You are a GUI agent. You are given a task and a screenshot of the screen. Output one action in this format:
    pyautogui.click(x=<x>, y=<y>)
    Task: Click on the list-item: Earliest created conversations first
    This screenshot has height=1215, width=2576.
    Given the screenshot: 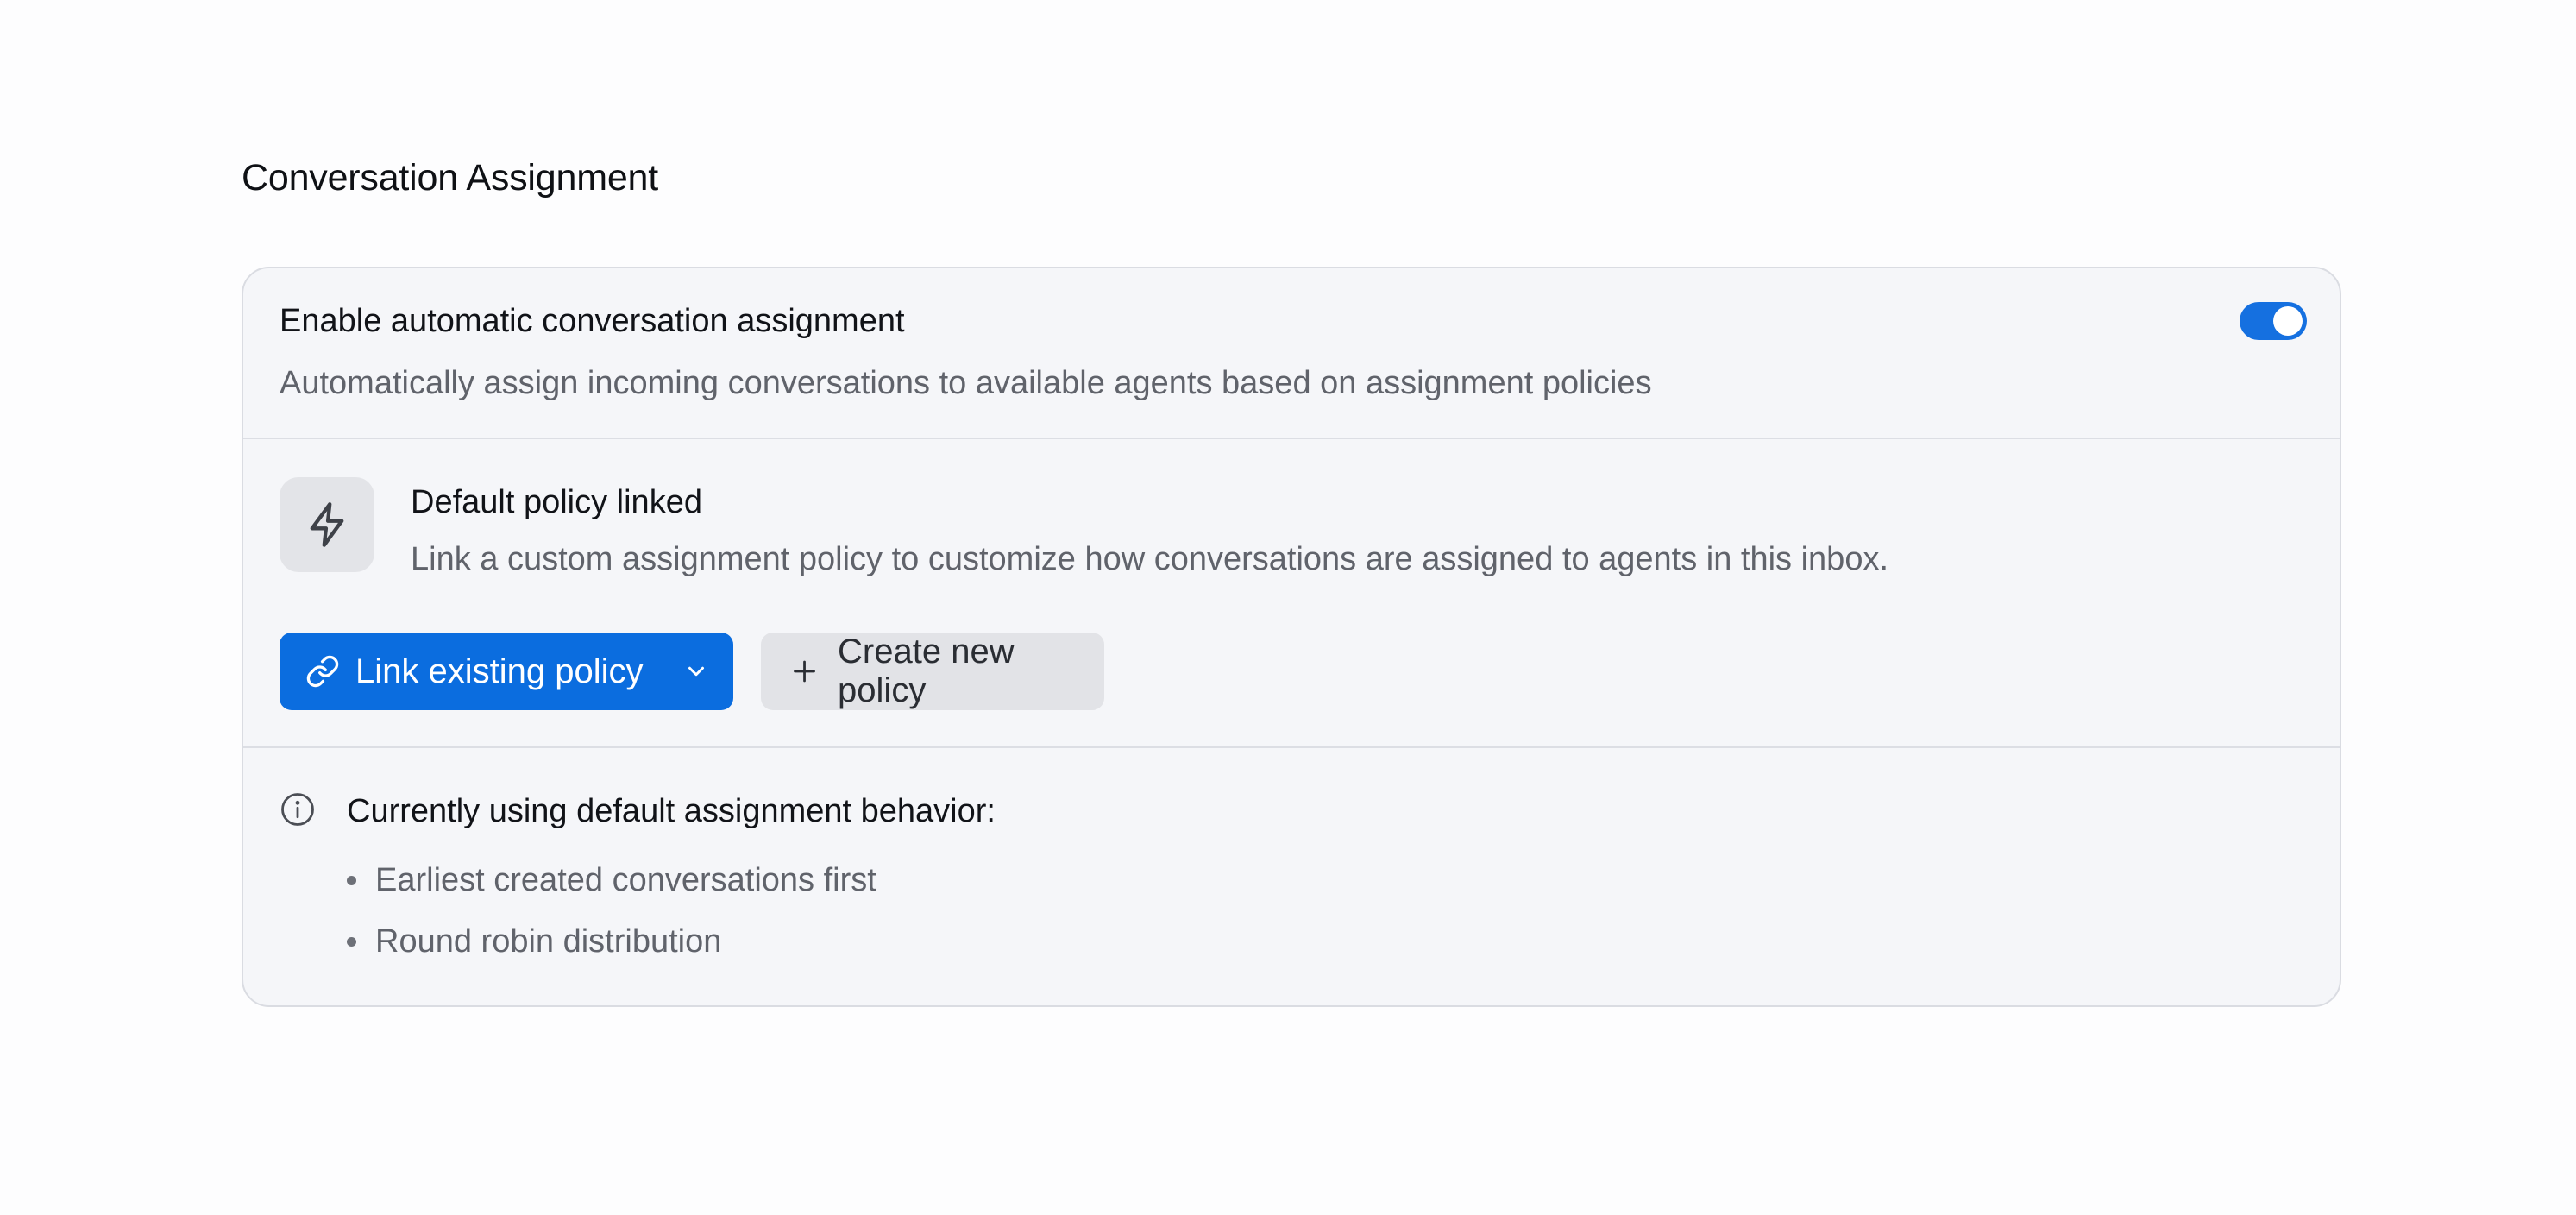 What is the action you would take?
    pyautogui.click(x=611, y=880)
    